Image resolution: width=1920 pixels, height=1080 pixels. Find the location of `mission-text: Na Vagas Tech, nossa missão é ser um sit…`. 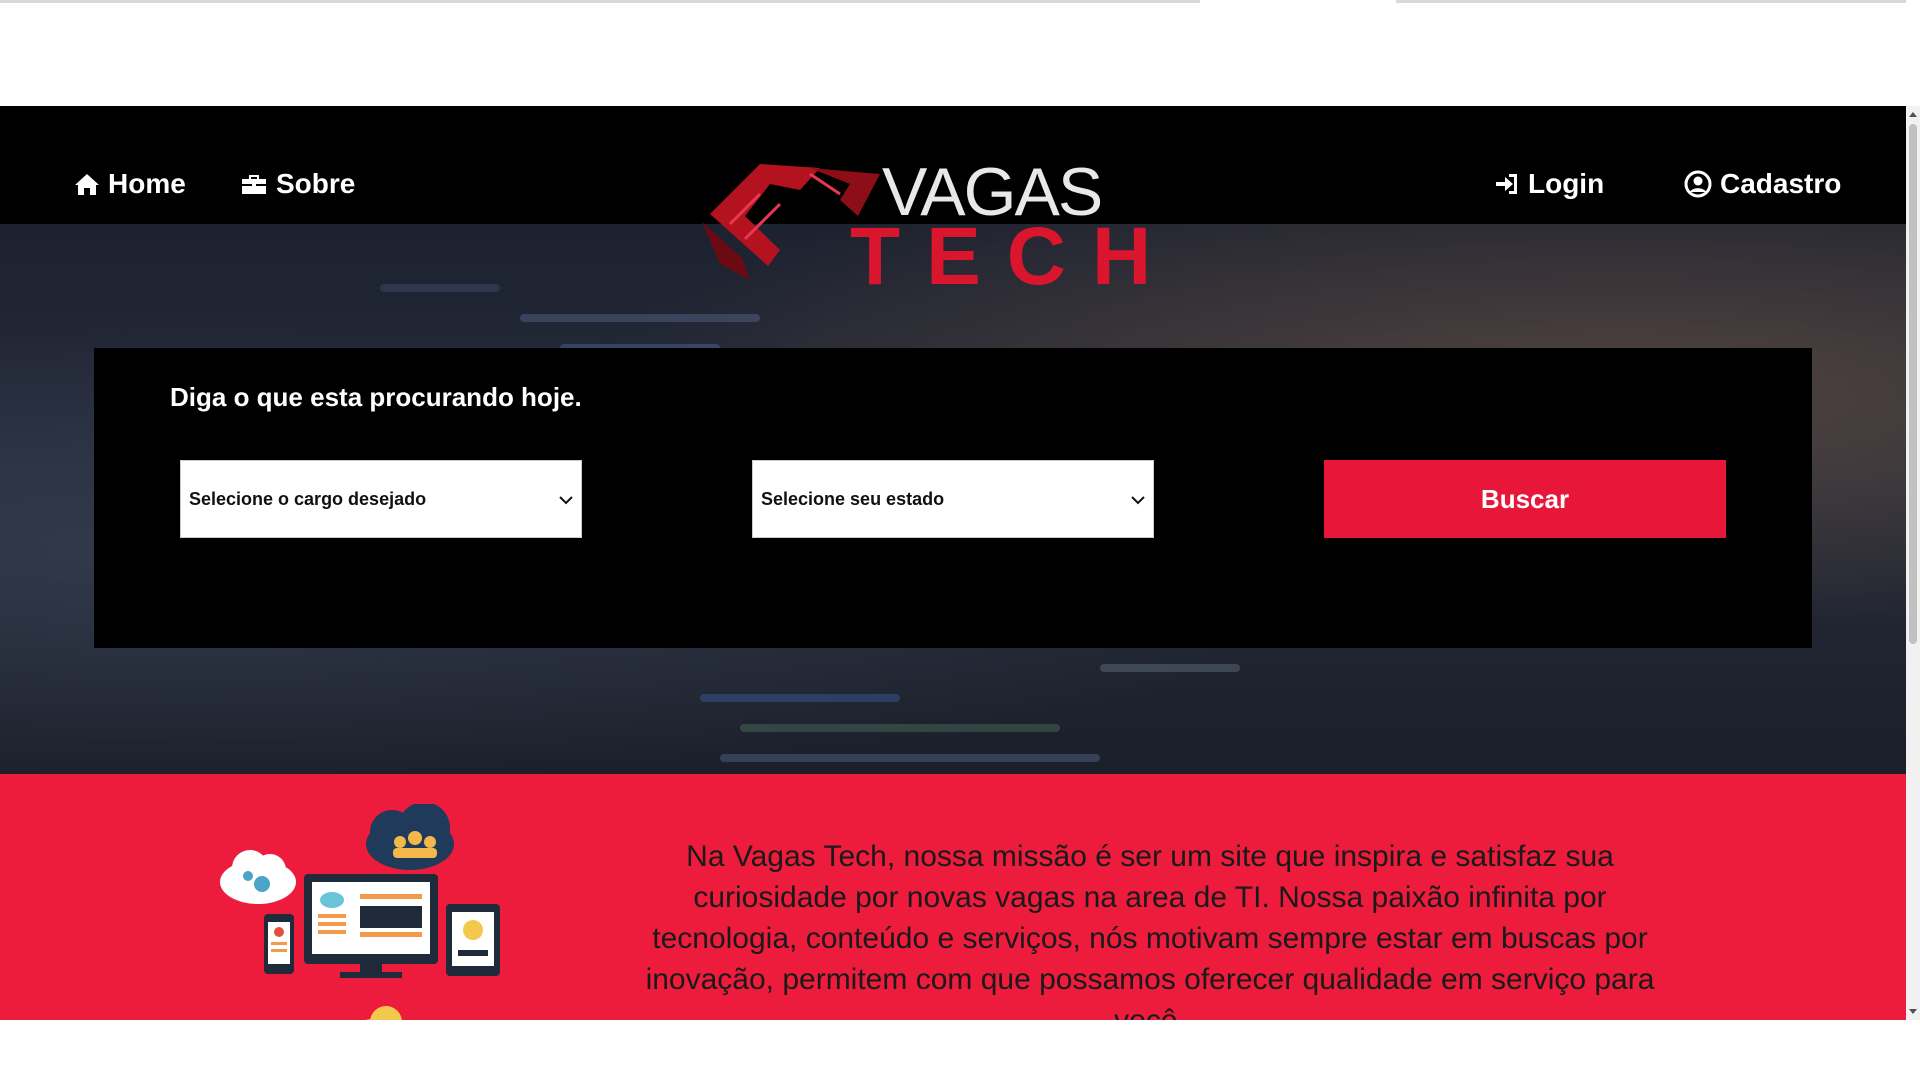

mission-text: Na Vagas Tech, nossa missão é ser um sit… is located at coordinates (1150, 930).